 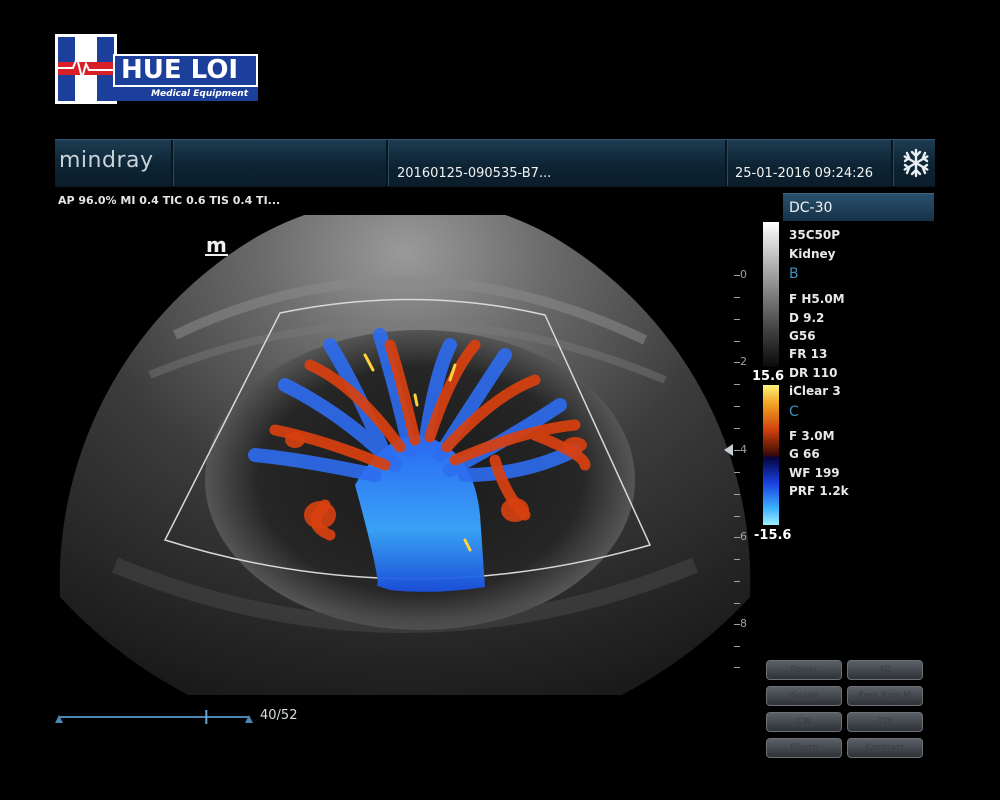 I want to click on orientation-mark: m, so click(x=216, y=245).